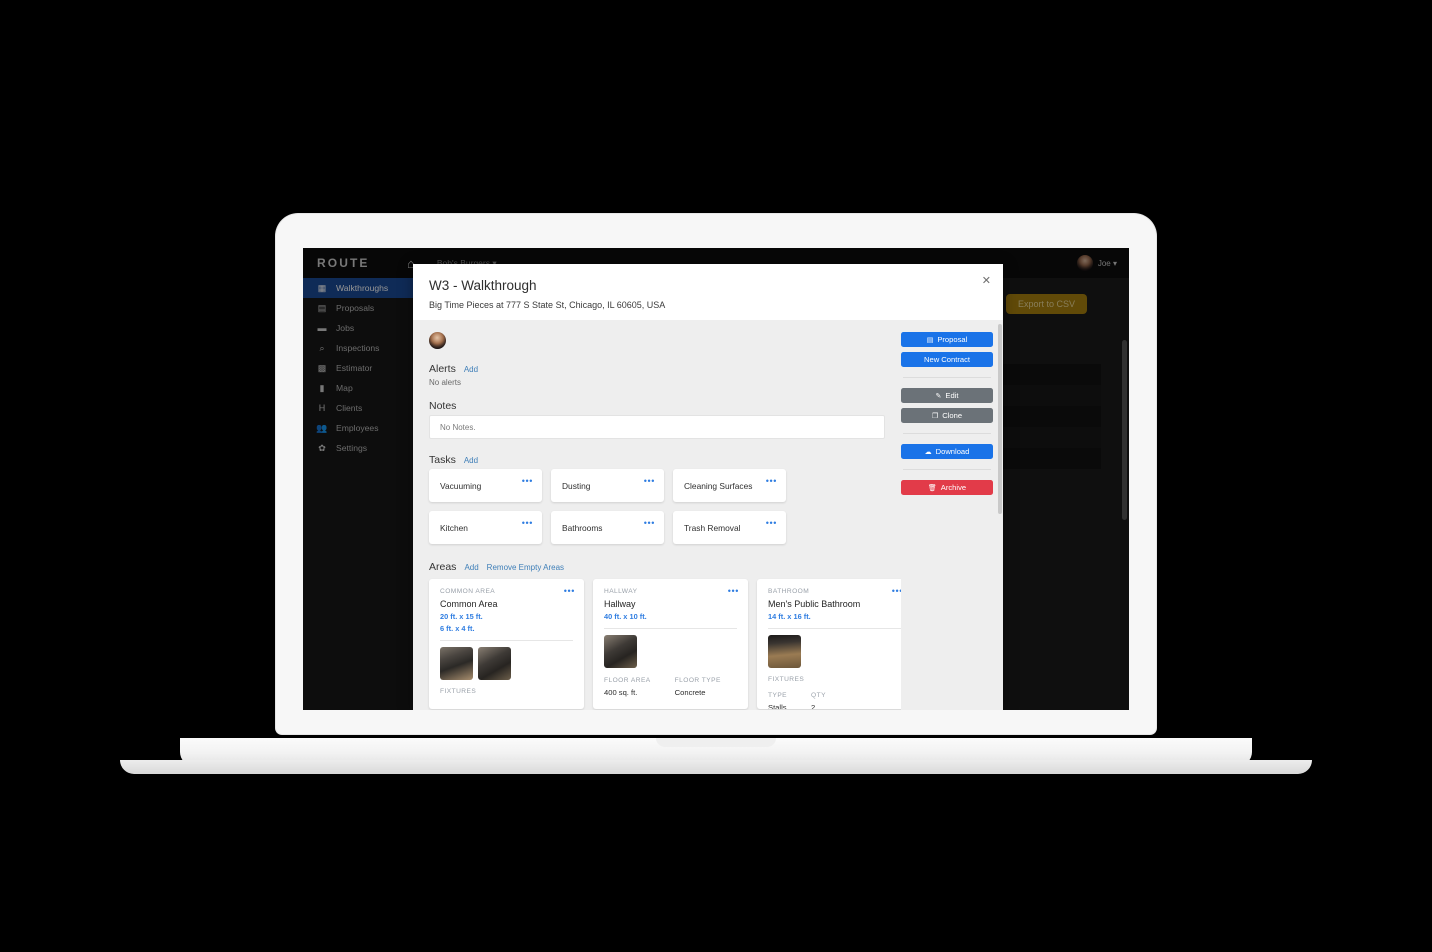 Image resolution: width=1432 pixels, height=952 pixels. I want to click on add-alert-link: Add, so click(471, 369).